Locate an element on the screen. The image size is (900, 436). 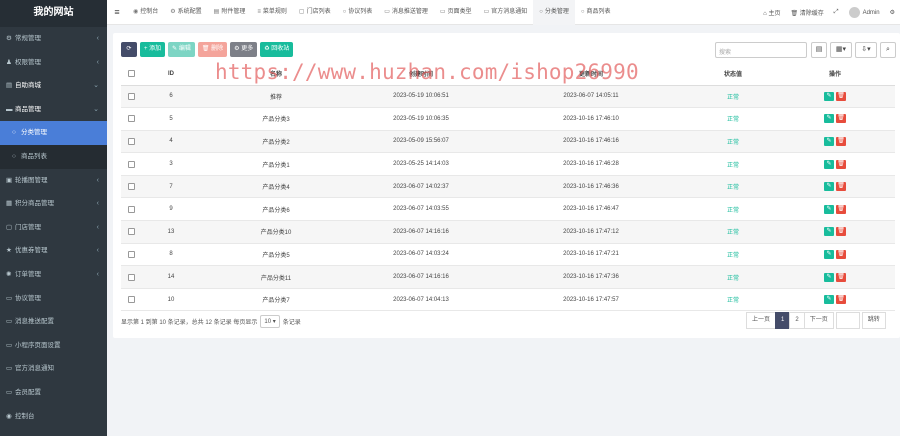
header-status: 状态值 is located at coordinates (733, 74).